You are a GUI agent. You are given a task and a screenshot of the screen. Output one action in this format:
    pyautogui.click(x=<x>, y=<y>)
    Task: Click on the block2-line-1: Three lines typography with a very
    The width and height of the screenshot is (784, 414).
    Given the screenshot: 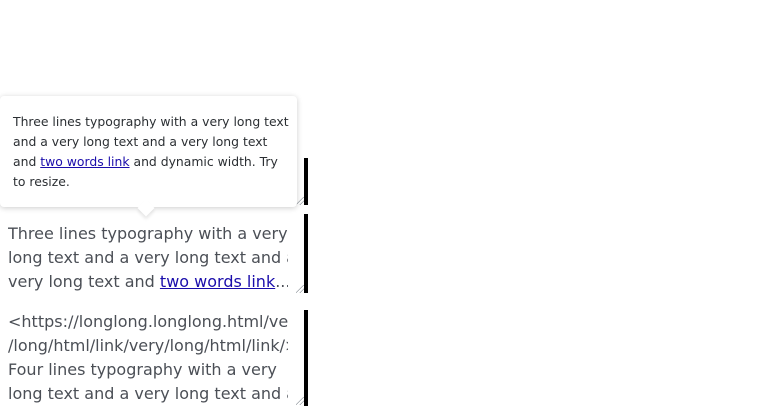 What is the action you would take?
    pyautogui.click(x=148, y=233)
    